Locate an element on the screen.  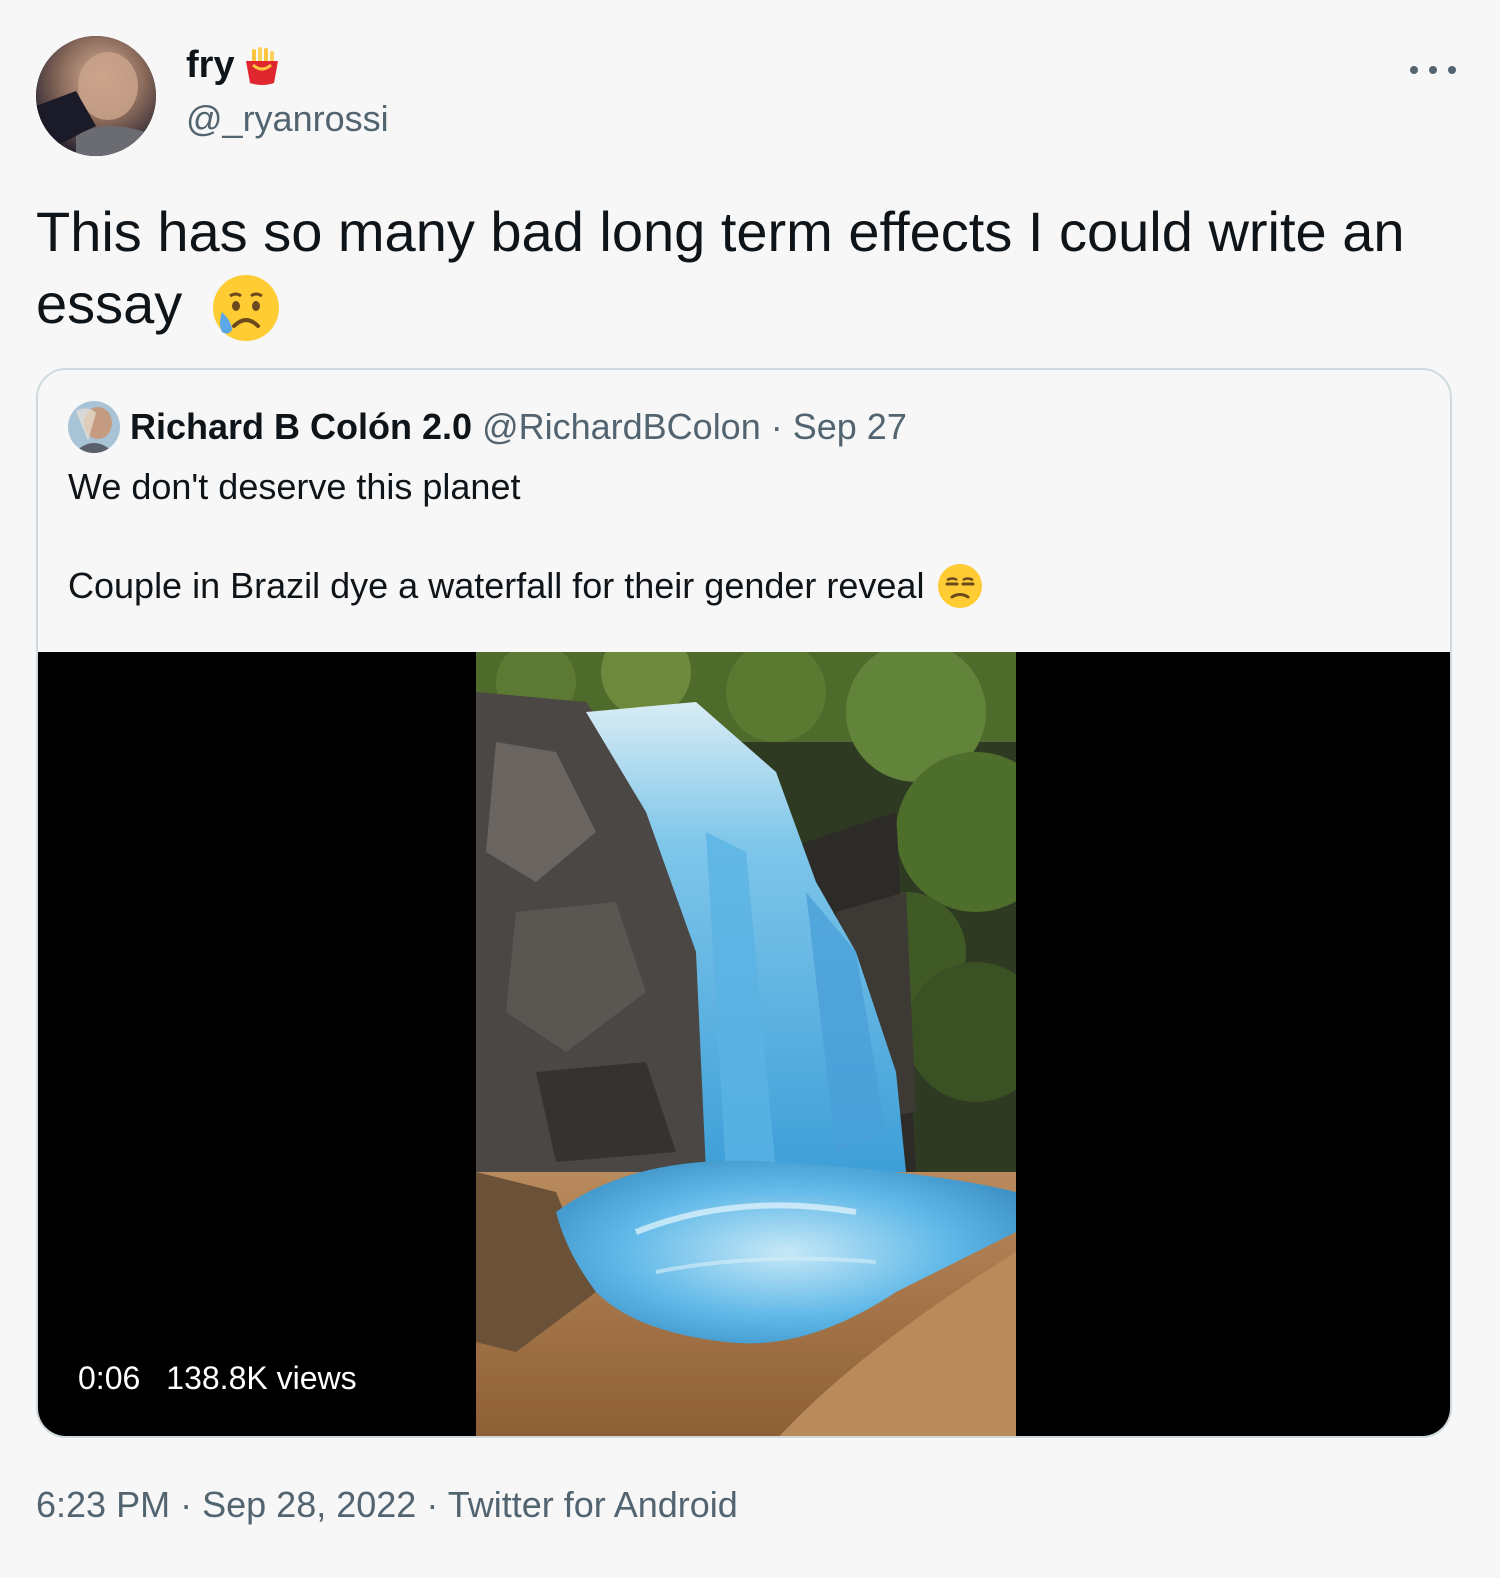
author-display-name-row: fry is located at coordinates (234, 65).